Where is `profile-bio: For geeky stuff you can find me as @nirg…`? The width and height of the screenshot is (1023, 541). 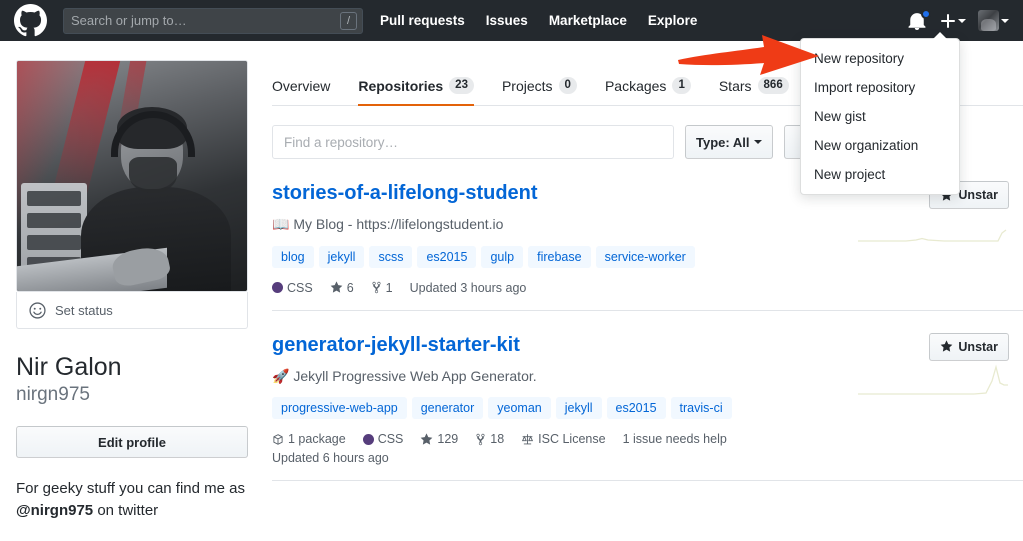
profile-bio: For geeky stuff you can find me as @nirg… is located at coordinates (132, 500).